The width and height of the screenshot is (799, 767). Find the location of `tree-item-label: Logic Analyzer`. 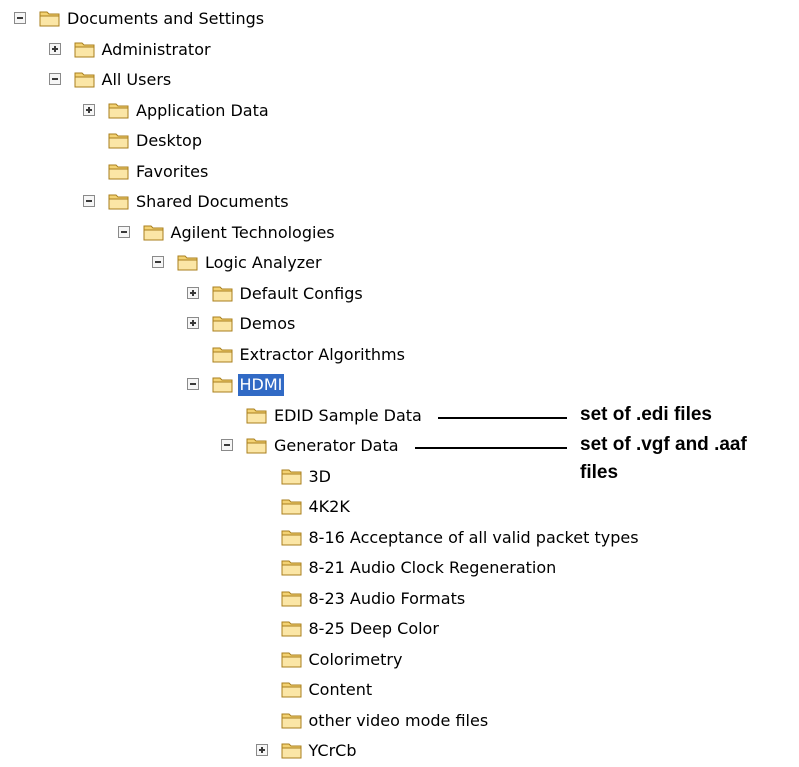

tree-item-label: Logic Analyzer is located at coordinates (263, 263).